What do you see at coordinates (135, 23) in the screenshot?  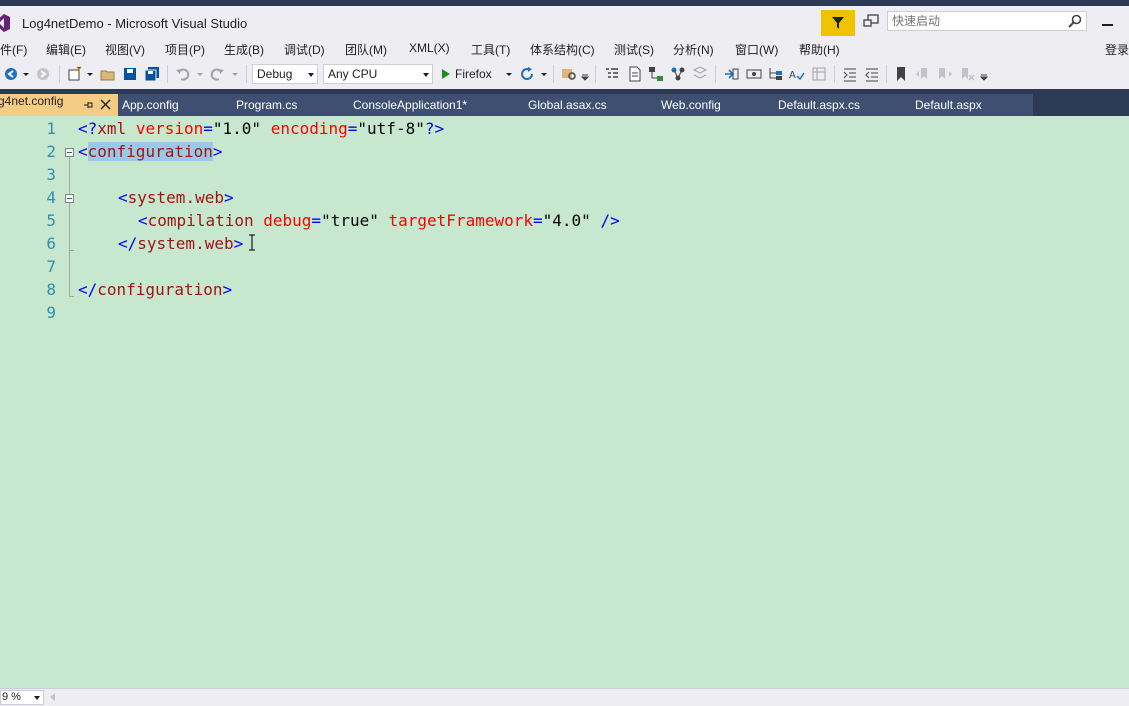 I see `window-title: Log4netDemo - Microsoft Visual Studio` at bounding box center [135, 23].